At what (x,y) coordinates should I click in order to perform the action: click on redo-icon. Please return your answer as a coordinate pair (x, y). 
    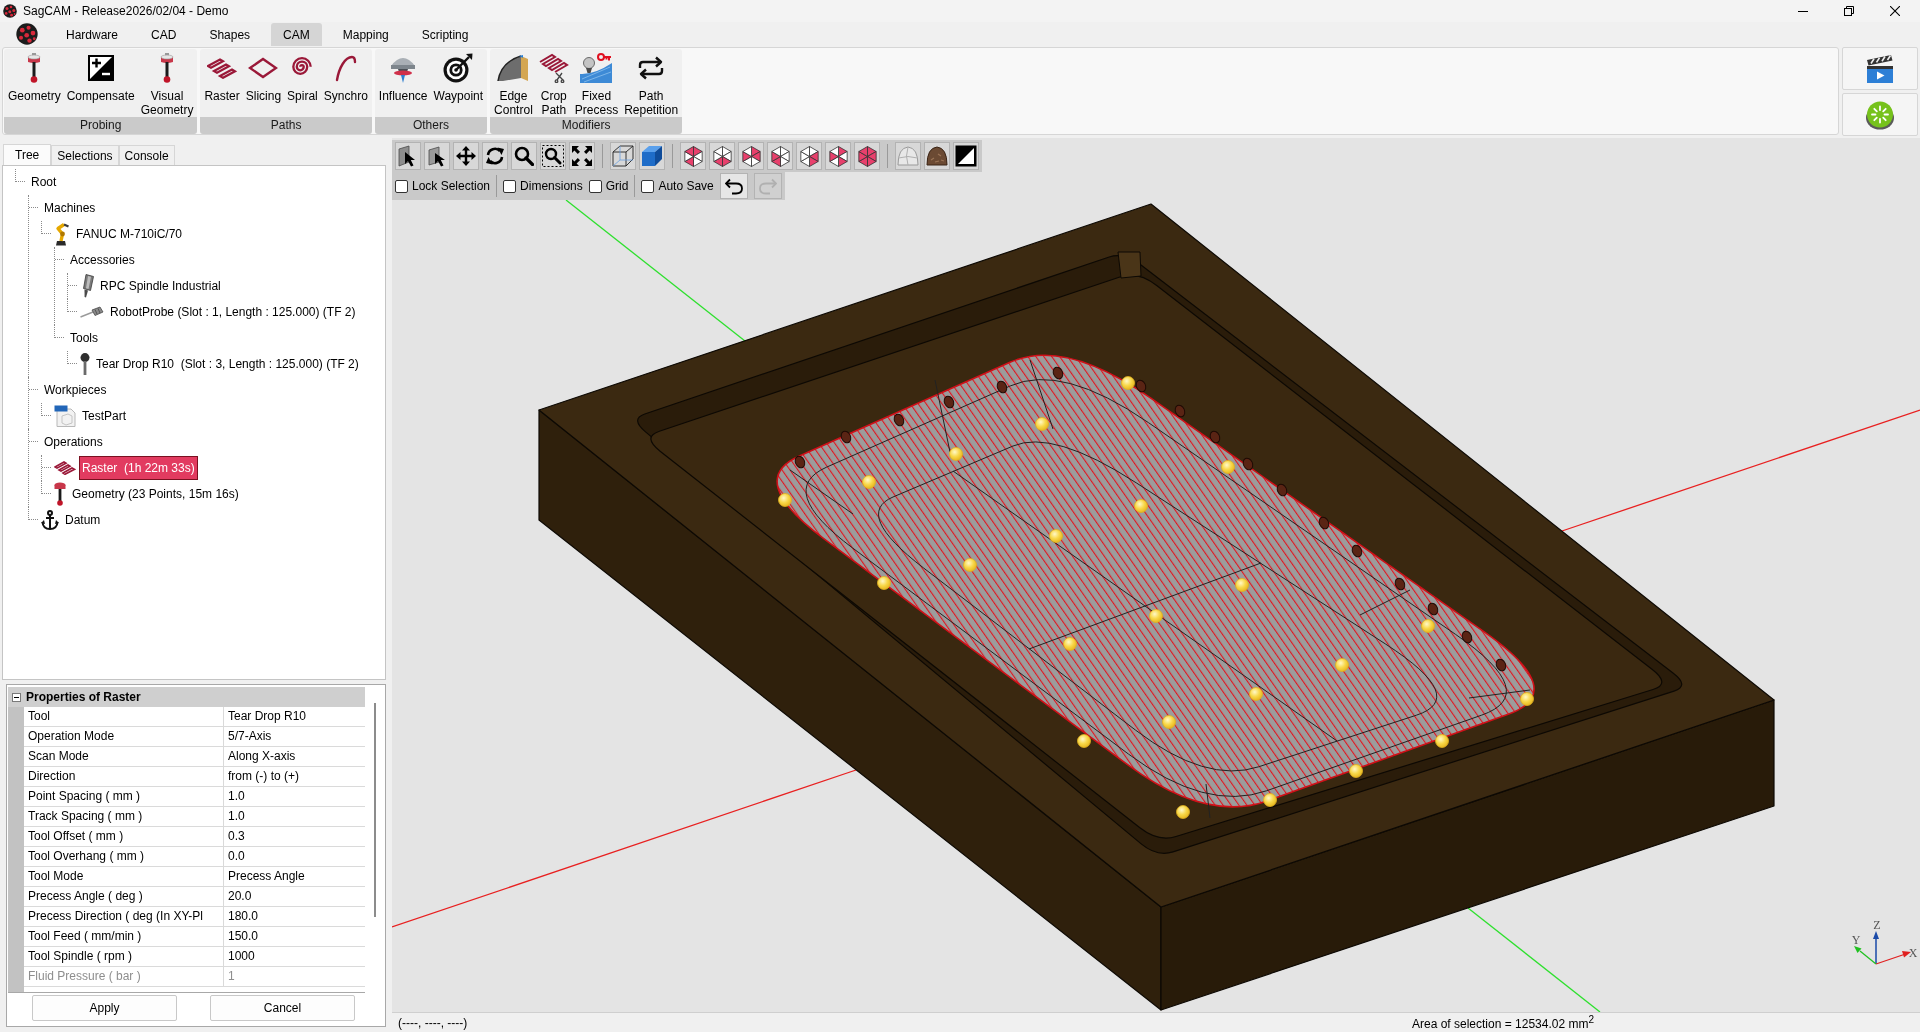
    Looking at the image, I should click on (767, 186).